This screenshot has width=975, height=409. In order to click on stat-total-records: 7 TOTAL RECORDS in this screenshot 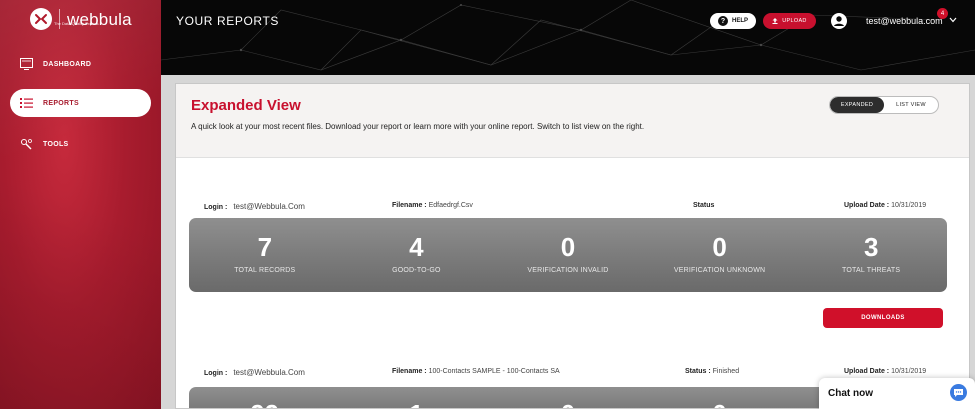, I will do `click(265, 255)`.